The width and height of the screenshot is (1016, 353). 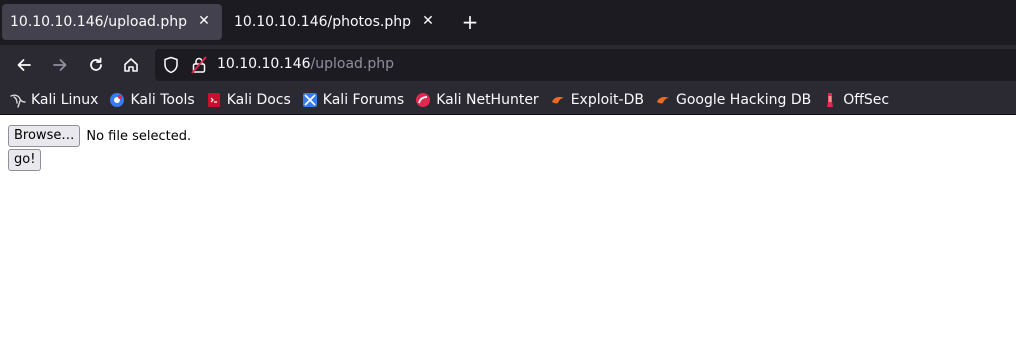 What do you see at coordinates (162, 99) in the screenshot?
I see `bookmark-label: Kali Tools` at bounding box center [162, 99].